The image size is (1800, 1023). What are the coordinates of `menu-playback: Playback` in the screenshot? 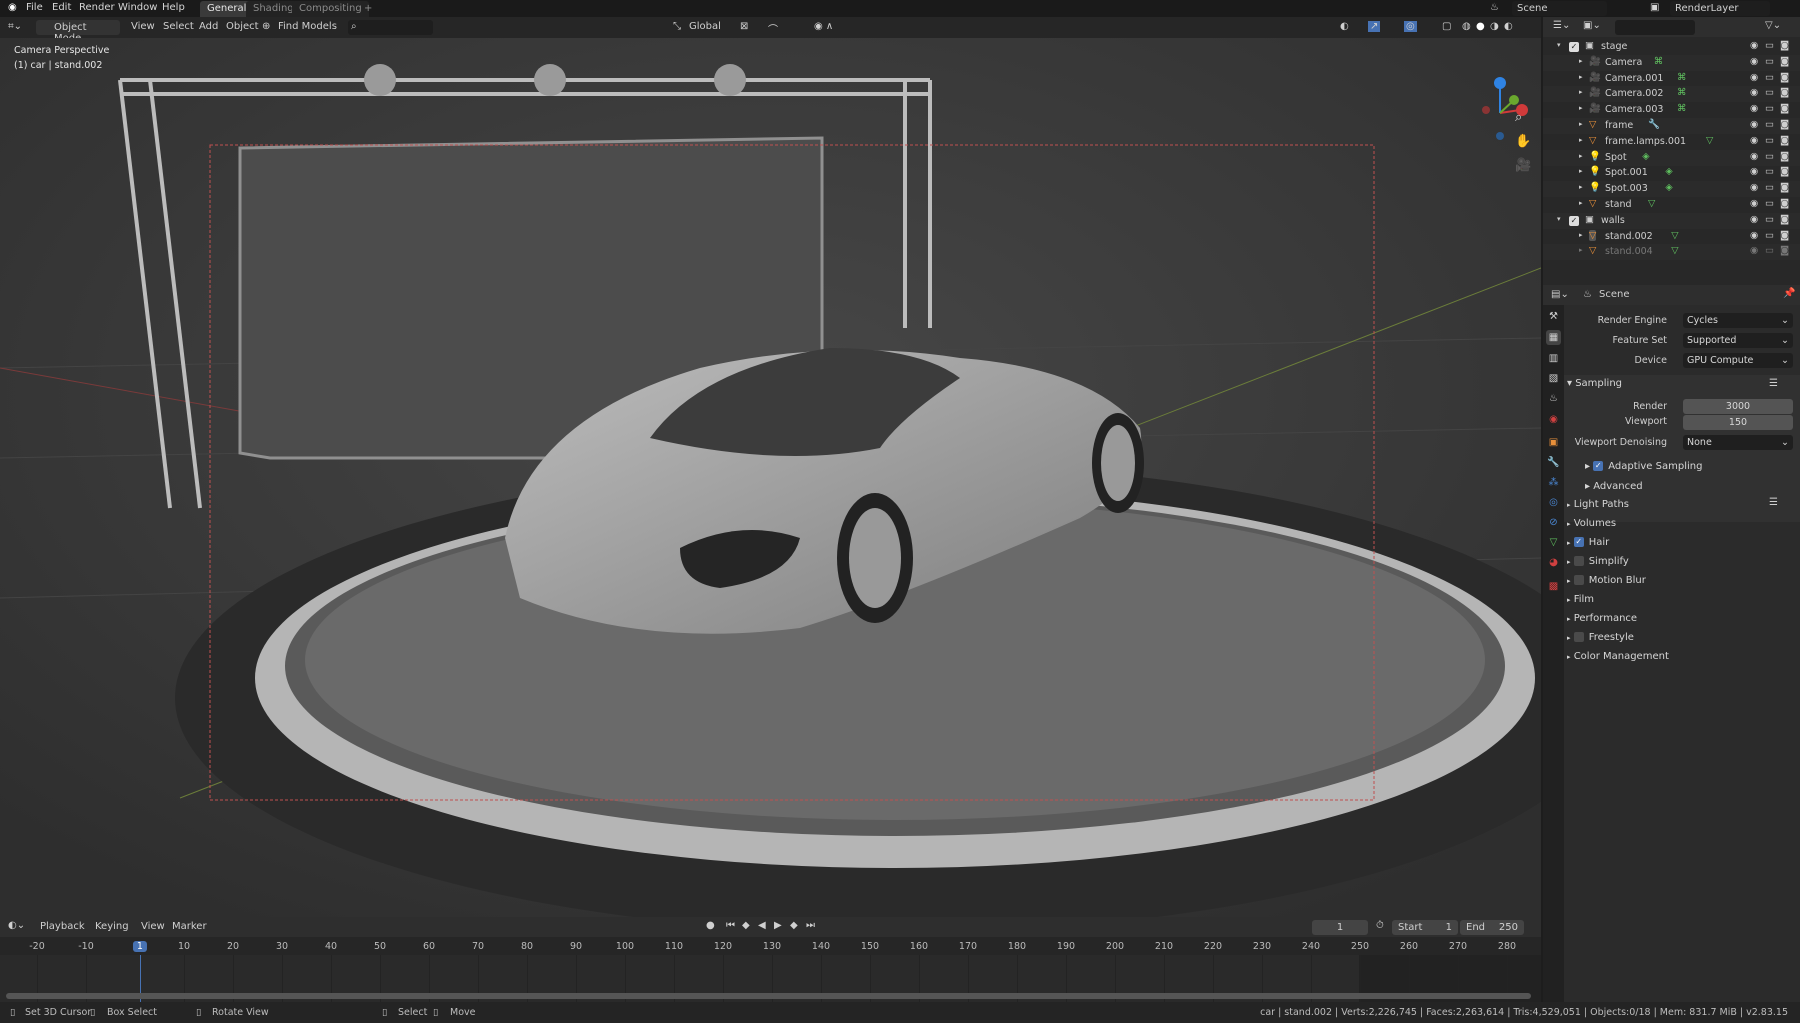 It's located at (62, 926).